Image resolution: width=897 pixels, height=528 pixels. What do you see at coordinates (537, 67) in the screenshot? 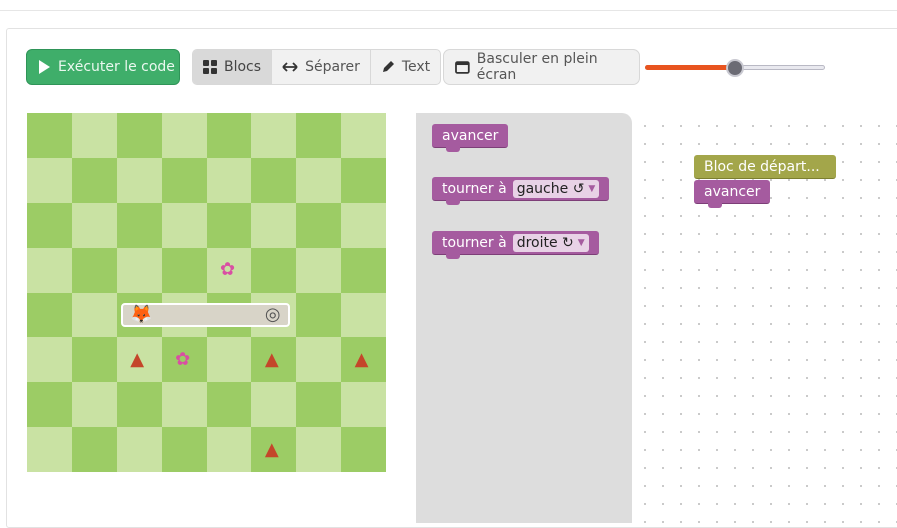
I see `fullscreen-label: Basculer en plein écran` at bounding box center [537, 67].